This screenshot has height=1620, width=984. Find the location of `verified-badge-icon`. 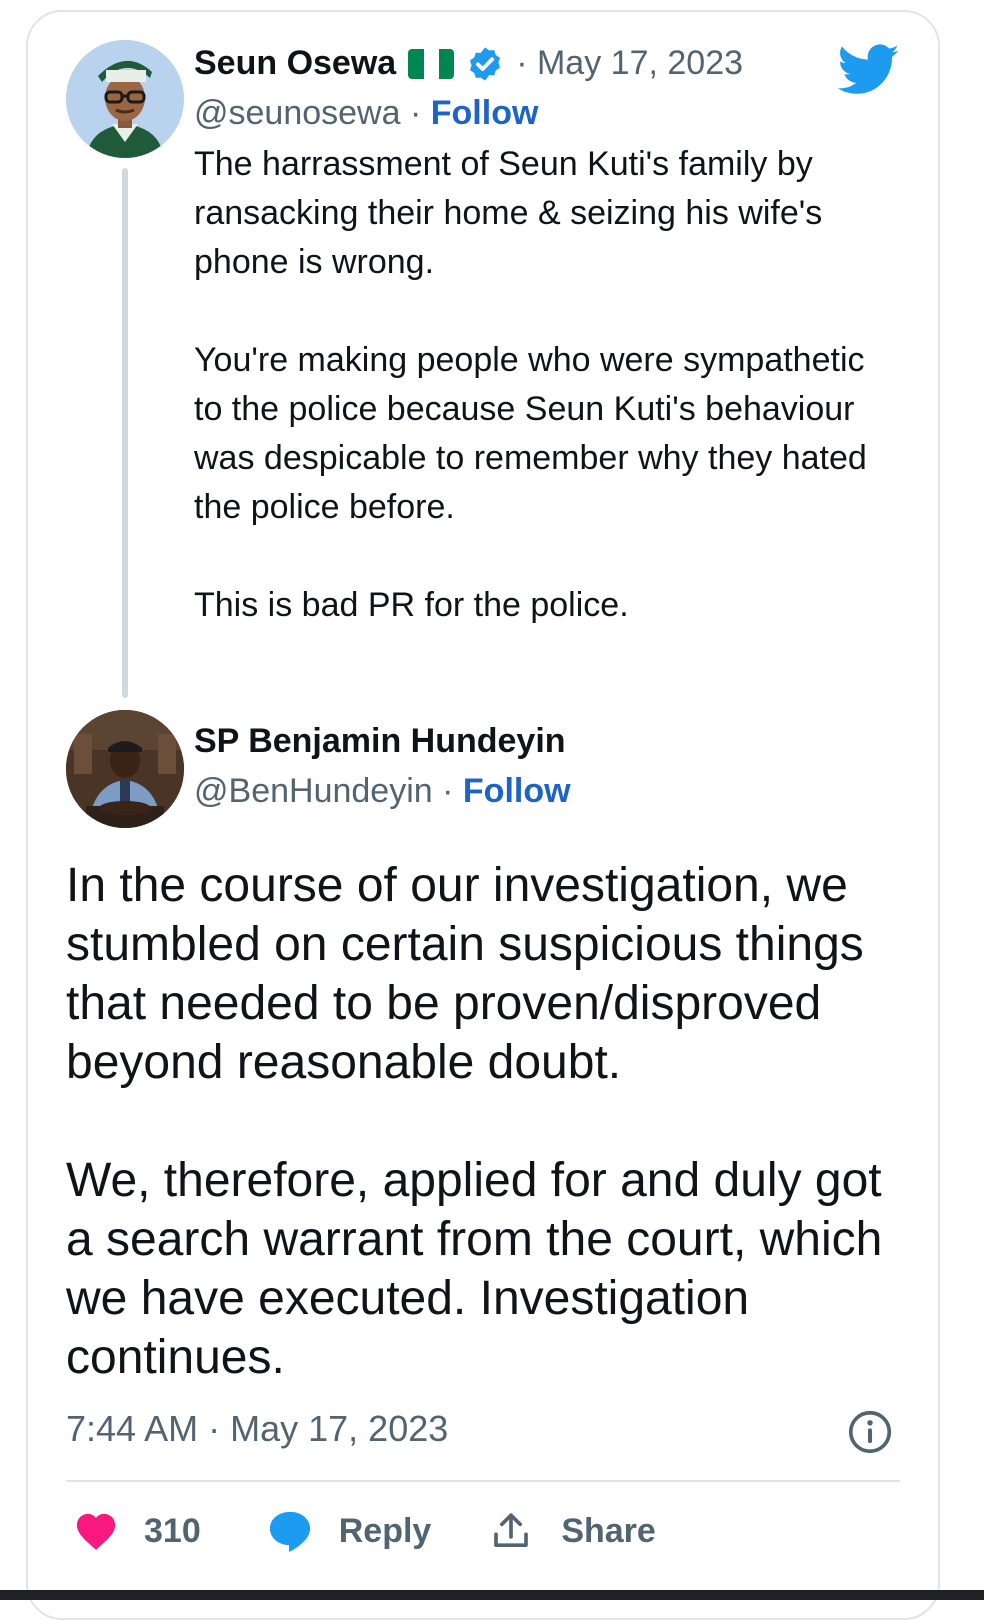

verified-badge-icon is located at coordinates (485, 63).